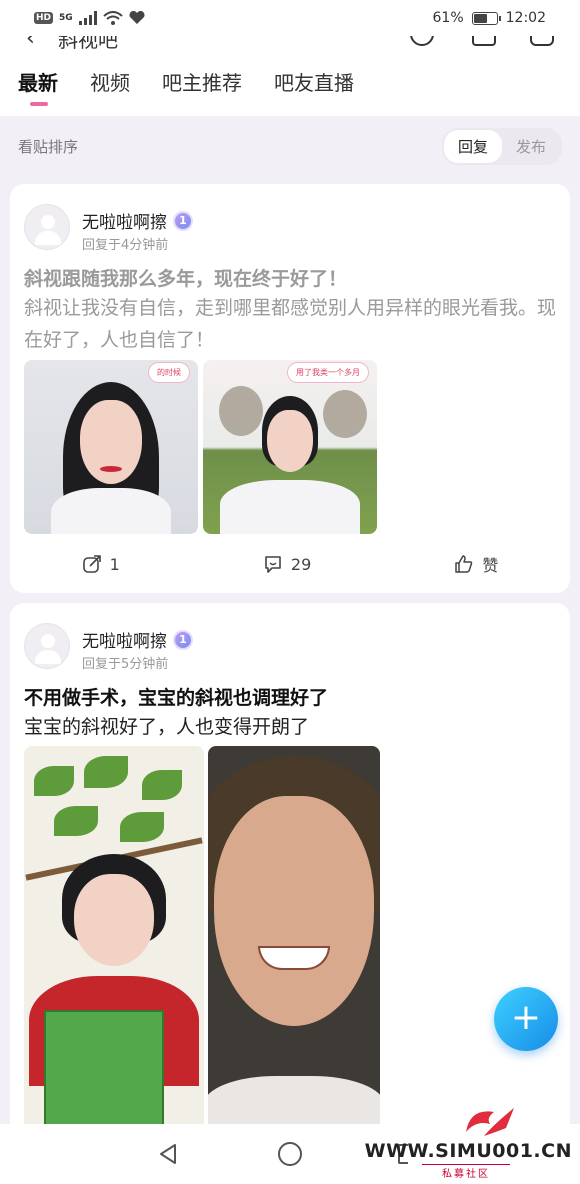 The width and height of the screenshot is (580, 1184). I want to click on nav-home-icon, so click(290, 1154).